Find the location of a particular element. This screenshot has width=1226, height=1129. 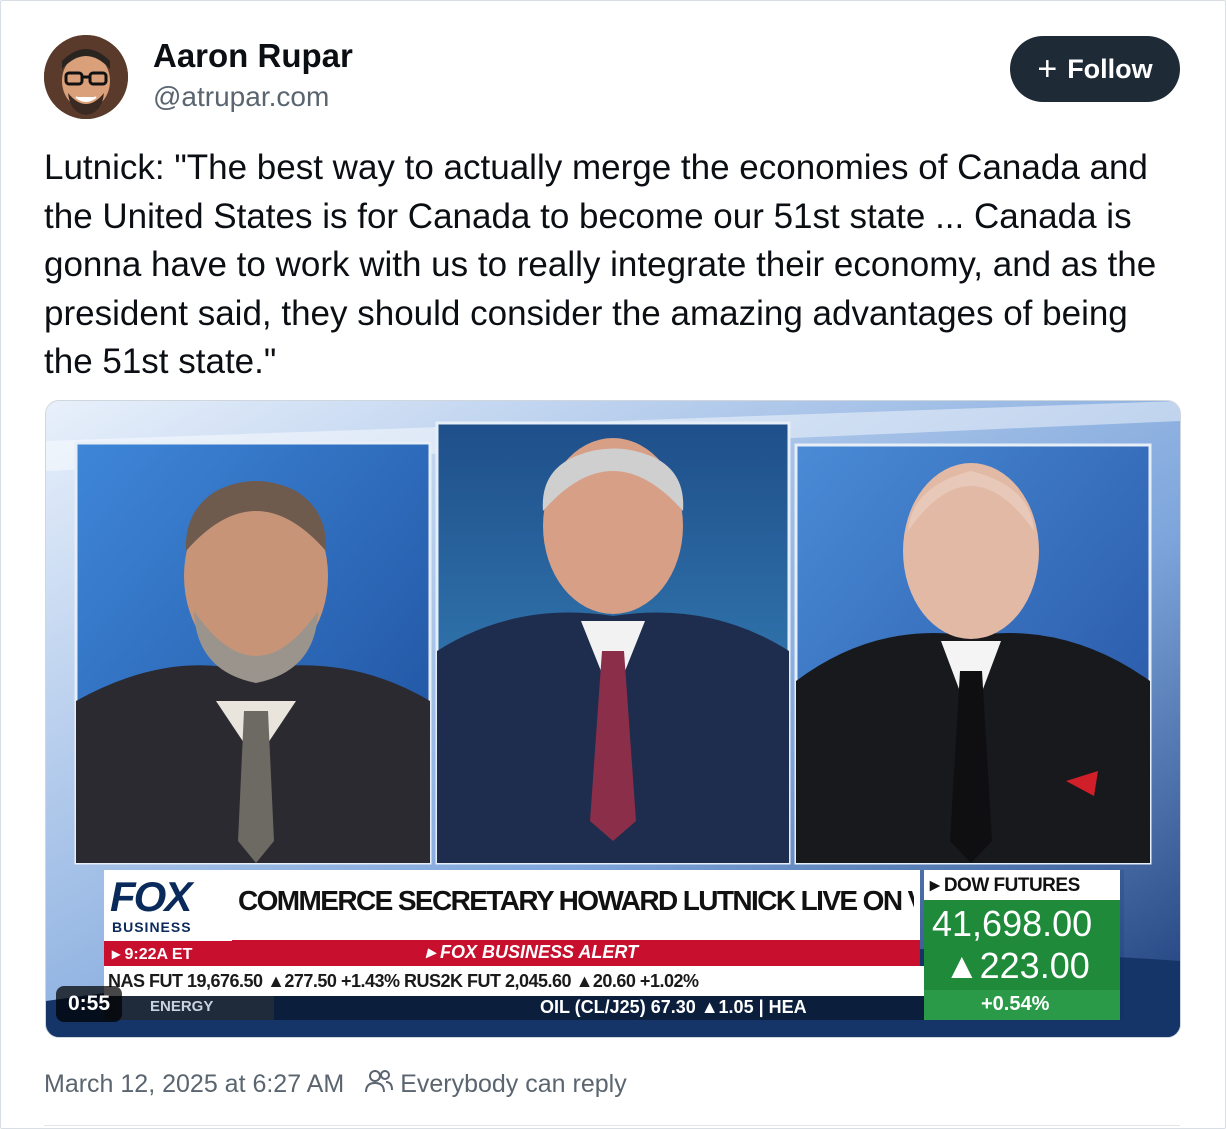

author-display-name: Aaron Rupar is located at coordinates (253, 56).